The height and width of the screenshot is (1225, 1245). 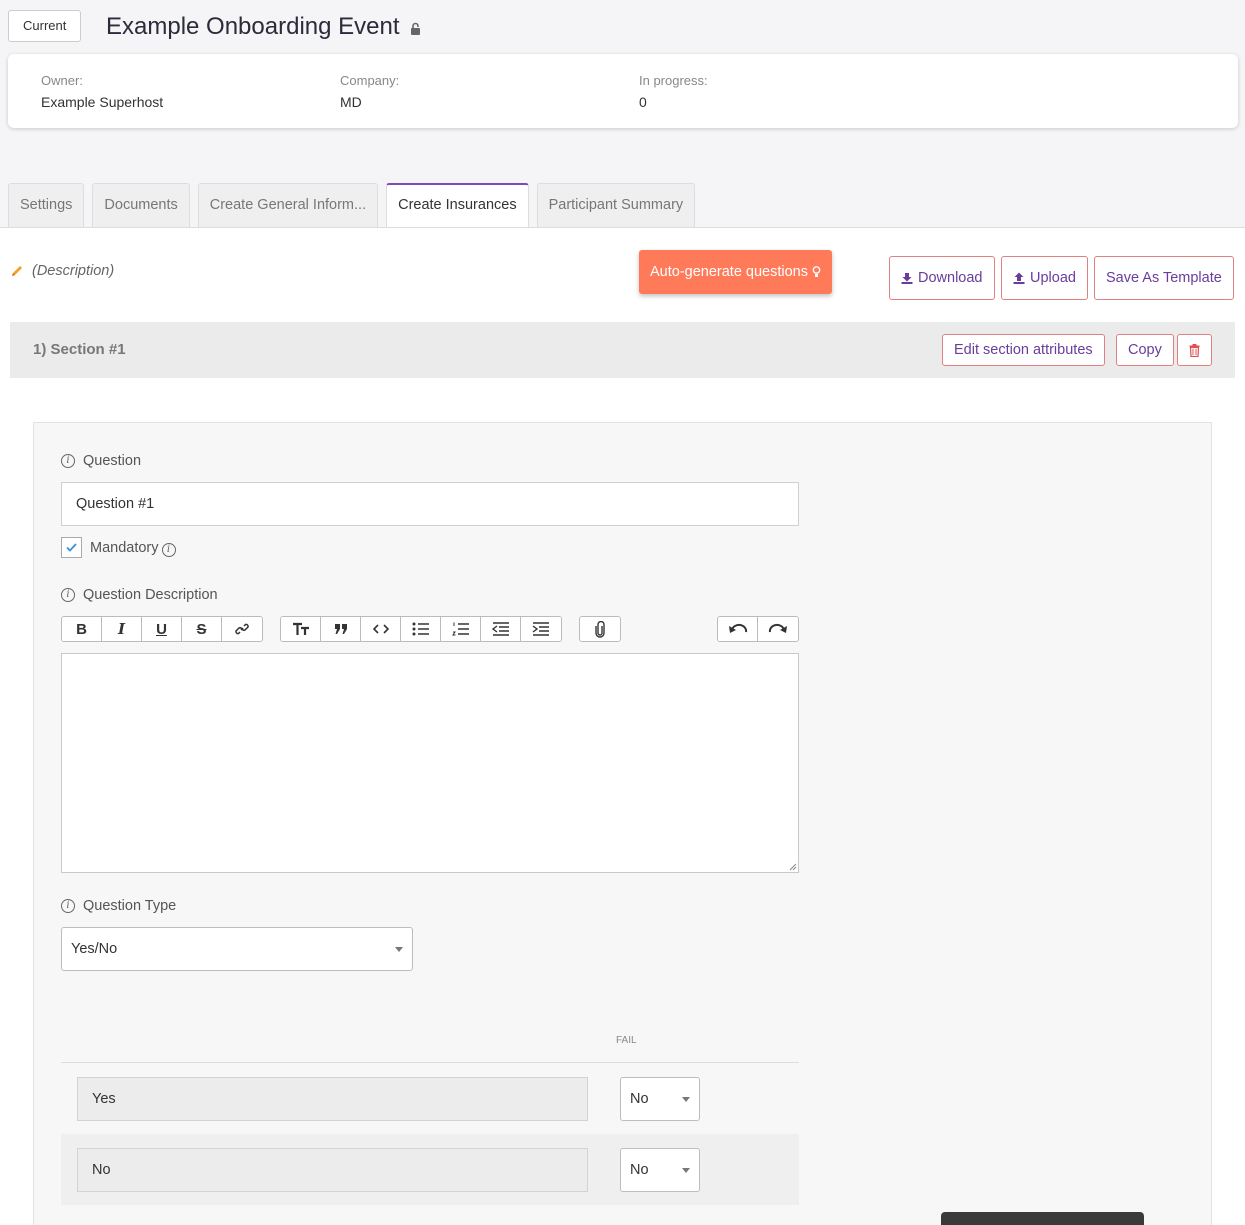 I want to click on tab-documents: Documents, so click(x=141, y=205).